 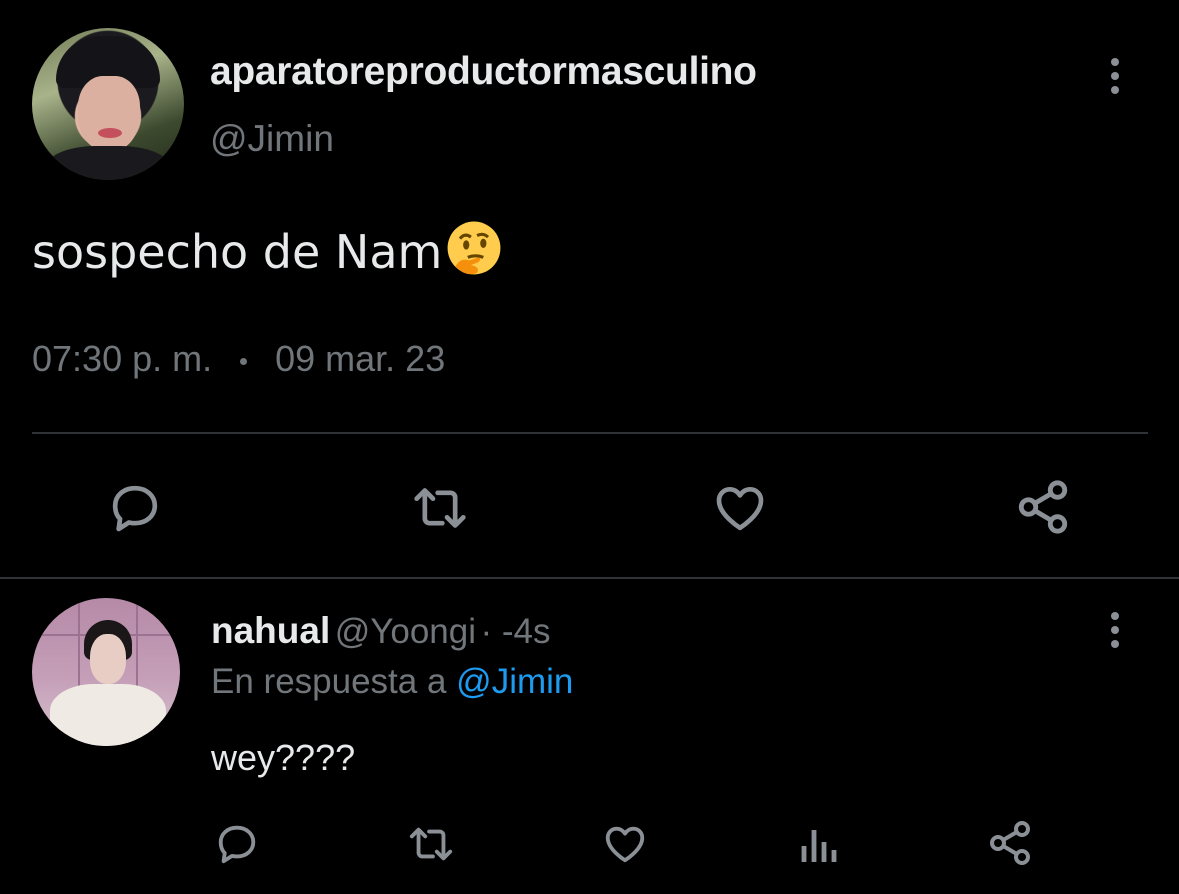 I want to click on reply-header: nahual @Yoongi · -4s, so click(x=380, y=631).